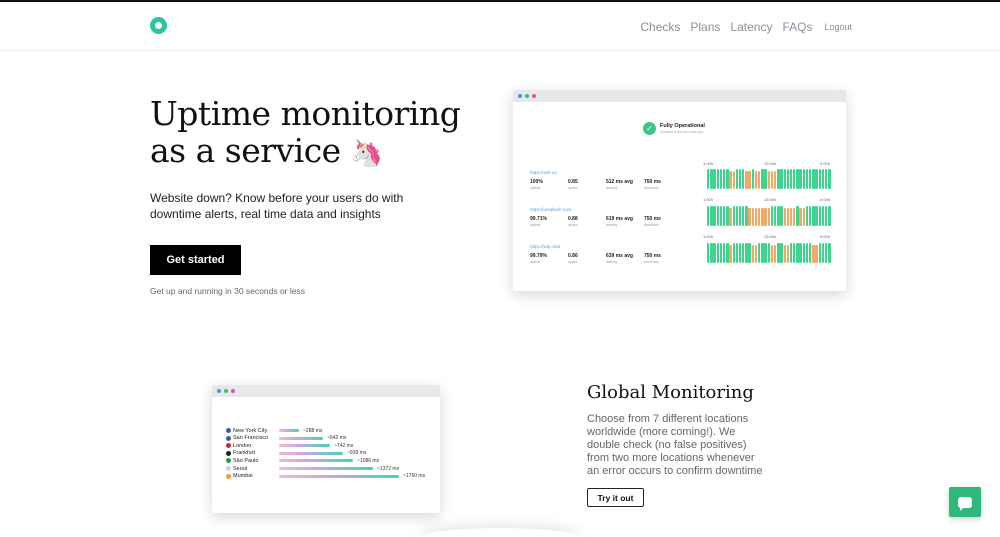  Describe the element at coordinates (573, 219) in the screenshot. I see `apdex-value: 0.88` at that location.